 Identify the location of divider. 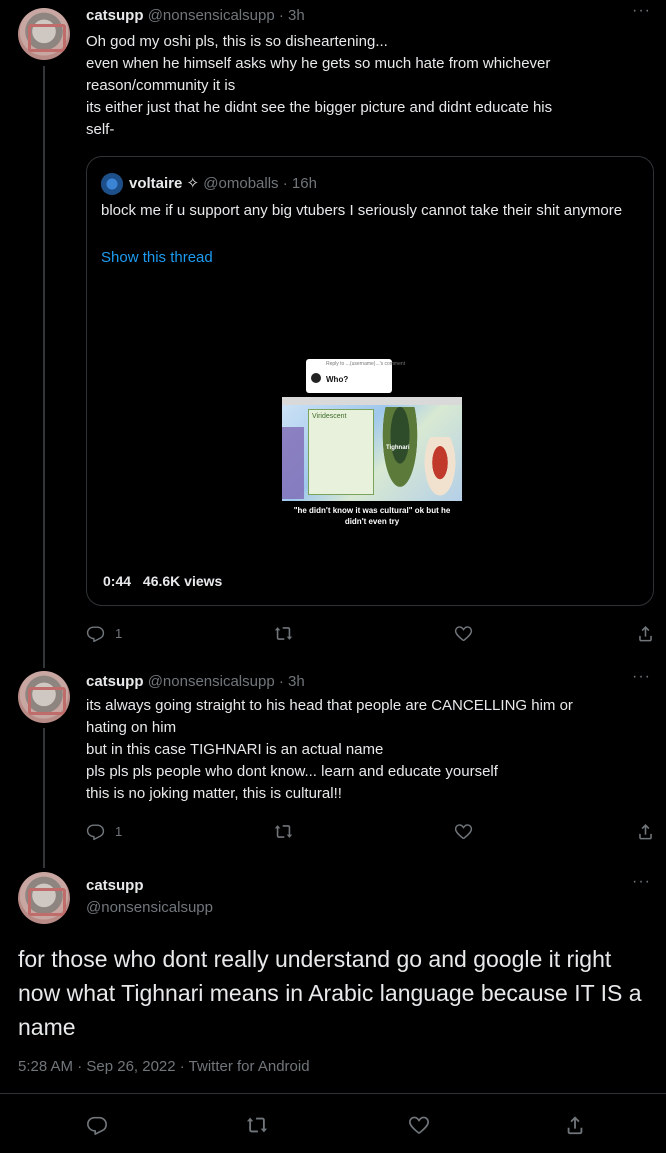
(333, 1093).